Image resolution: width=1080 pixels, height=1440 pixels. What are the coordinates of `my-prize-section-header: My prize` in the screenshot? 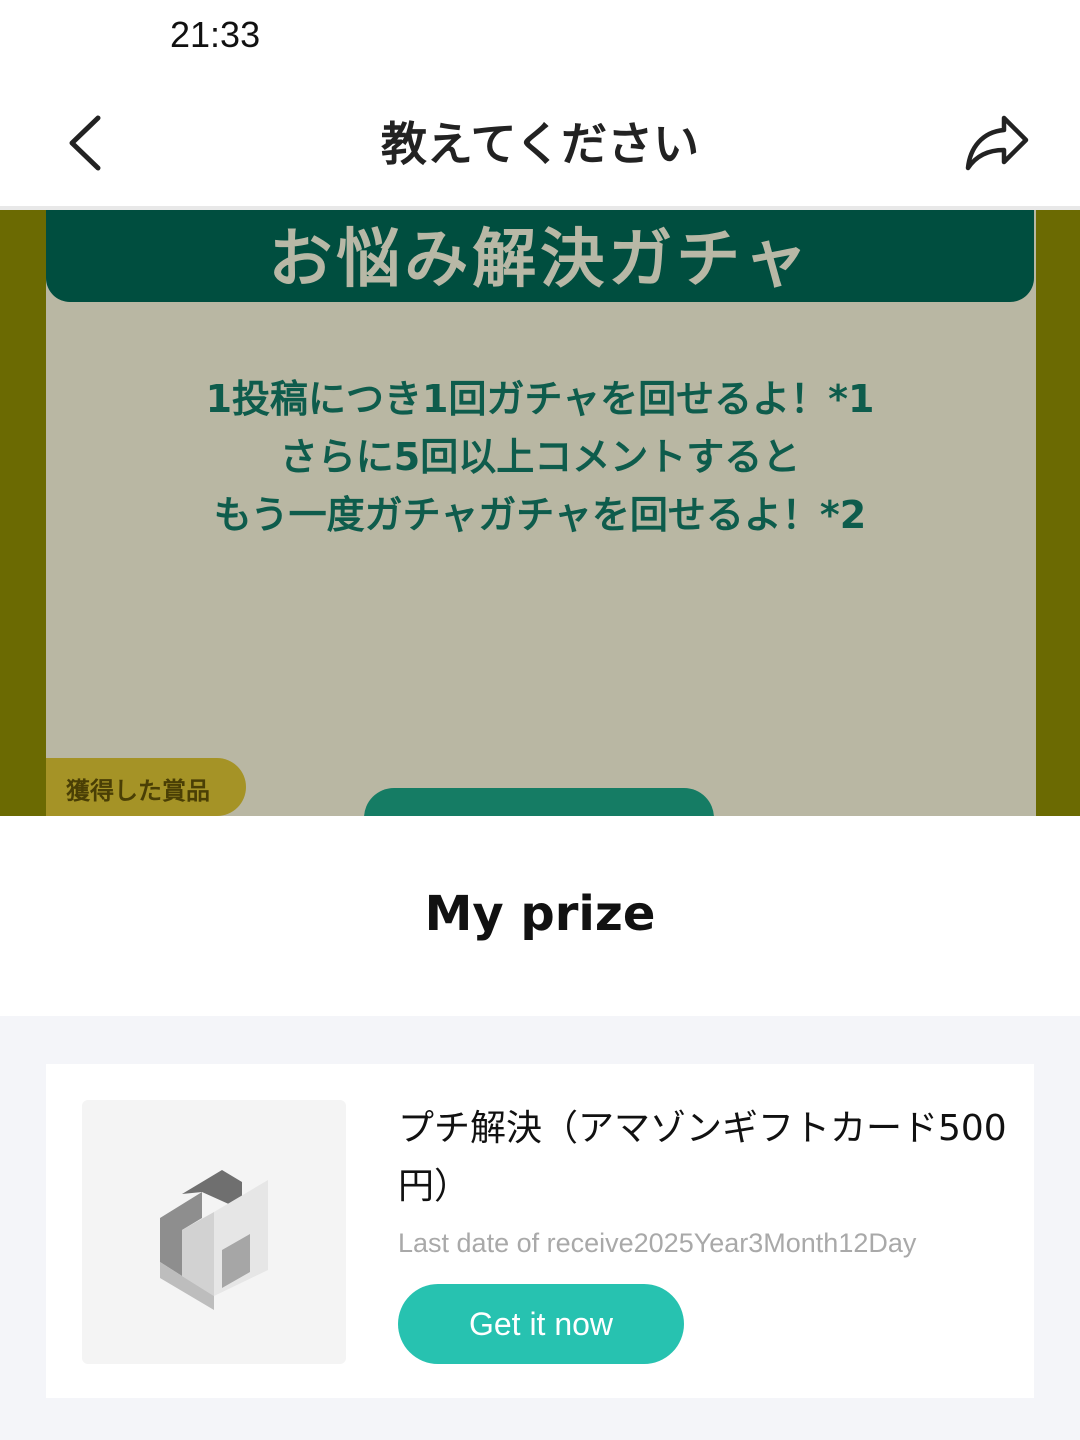 It's located at (540, 916).